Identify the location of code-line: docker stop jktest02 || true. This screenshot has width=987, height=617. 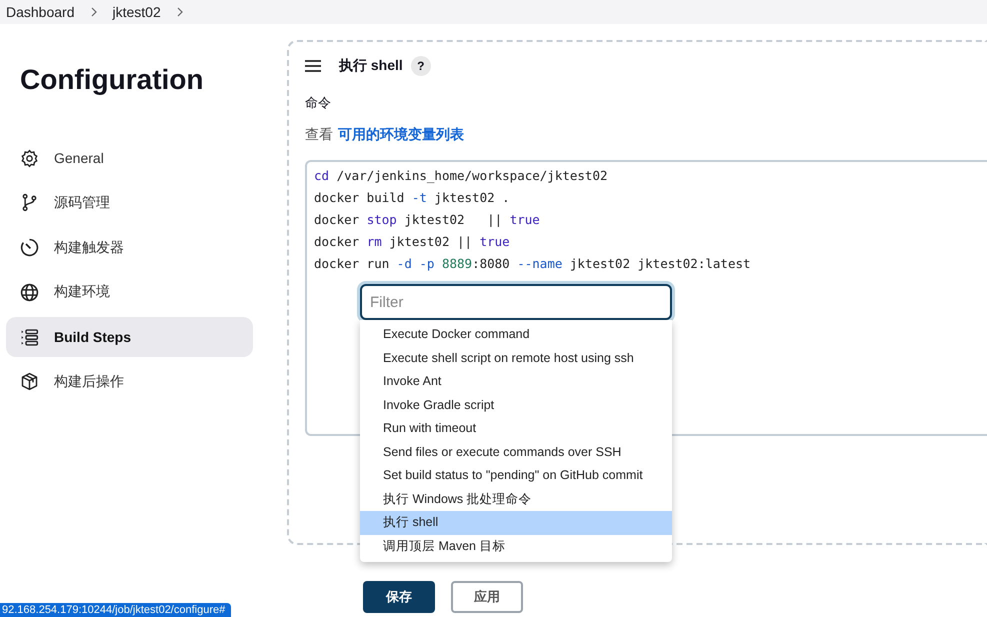
(427, 220).